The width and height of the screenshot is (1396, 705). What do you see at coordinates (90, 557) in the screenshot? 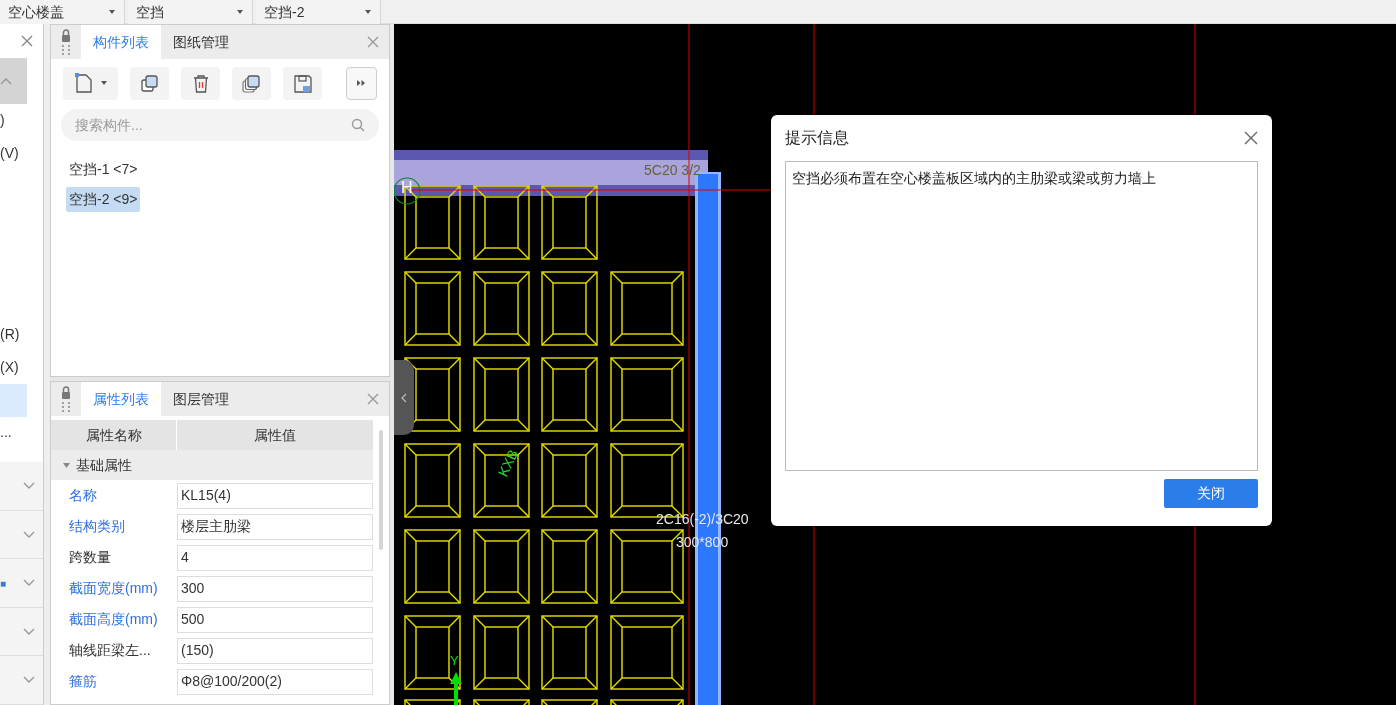
I see `property-name: 跨数量` at bounding box center [90, 557].